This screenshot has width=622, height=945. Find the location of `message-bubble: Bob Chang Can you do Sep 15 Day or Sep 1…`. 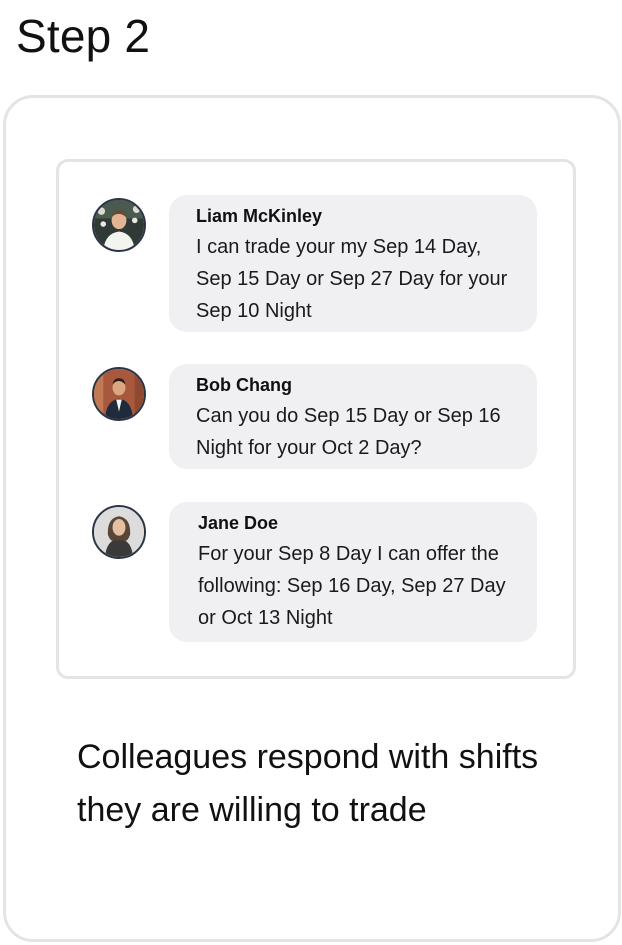

message-bubble: Bob Chang Can you do Sep 15 Day or Sep 1… is located at coordinates (353, 416).